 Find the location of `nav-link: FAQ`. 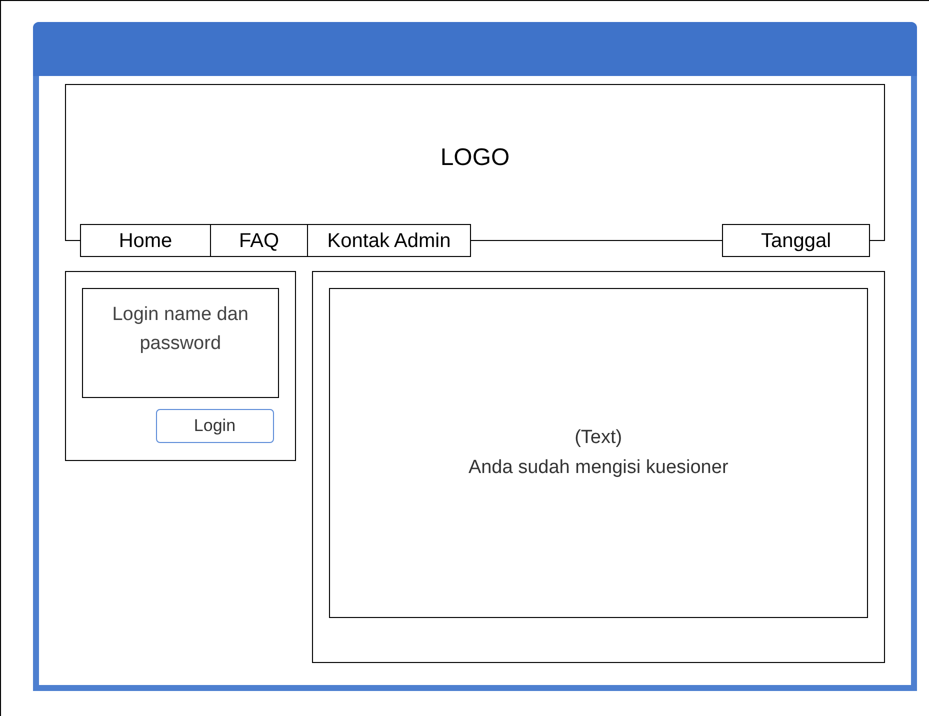

nav-link: FAQ is located at coordinates (259, 240).